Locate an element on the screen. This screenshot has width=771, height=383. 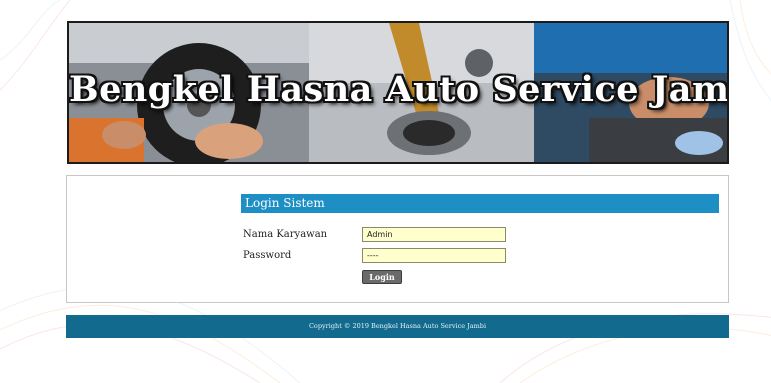
login-button: Login is located at coordinates (382, 277).